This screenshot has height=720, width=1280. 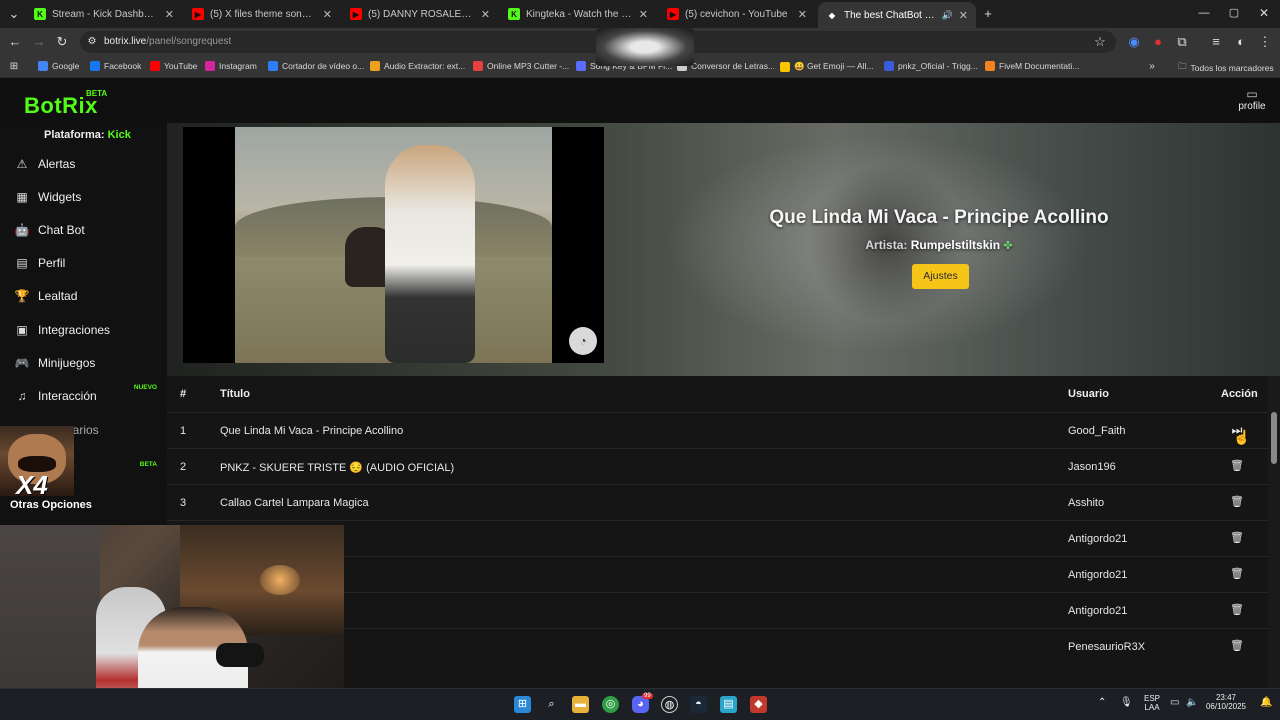 I want to click on url-text: botrix.live/panel/songrequest, so click(x=167, y=41).